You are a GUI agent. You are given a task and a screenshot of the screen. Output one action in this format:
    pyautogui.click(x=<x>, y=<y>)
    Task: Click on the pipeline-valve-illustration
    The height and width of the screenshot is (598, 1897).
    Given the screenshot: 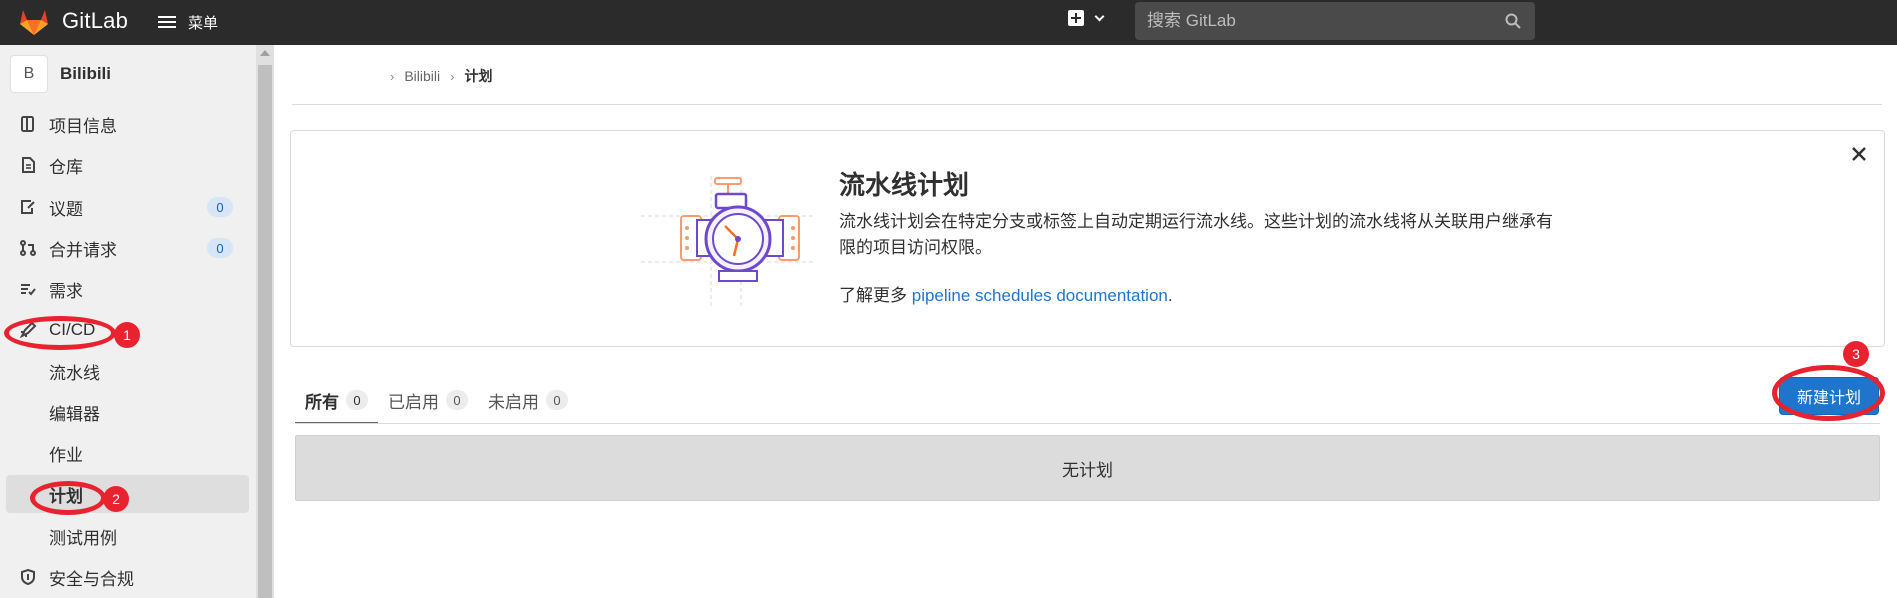 What is the action you would take?
    pyautogui.click(x=728, y=241)
    